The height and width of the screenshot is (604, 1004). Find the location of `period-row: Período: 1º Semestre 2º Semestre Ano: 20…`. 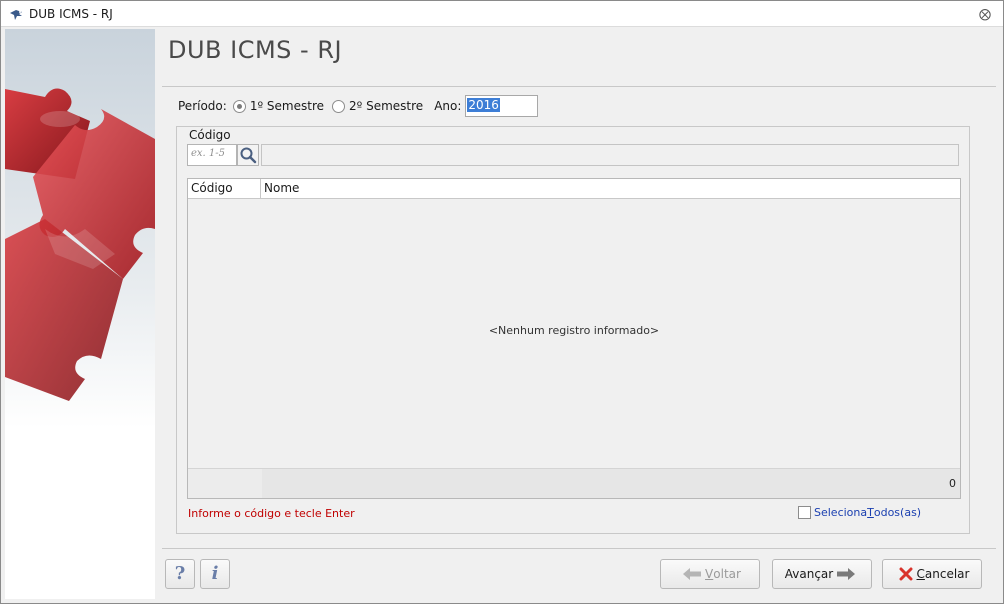

period-row: Período: 1º Semestre 2º Semestre Ano: 20… is located at coordinates (358, 106).